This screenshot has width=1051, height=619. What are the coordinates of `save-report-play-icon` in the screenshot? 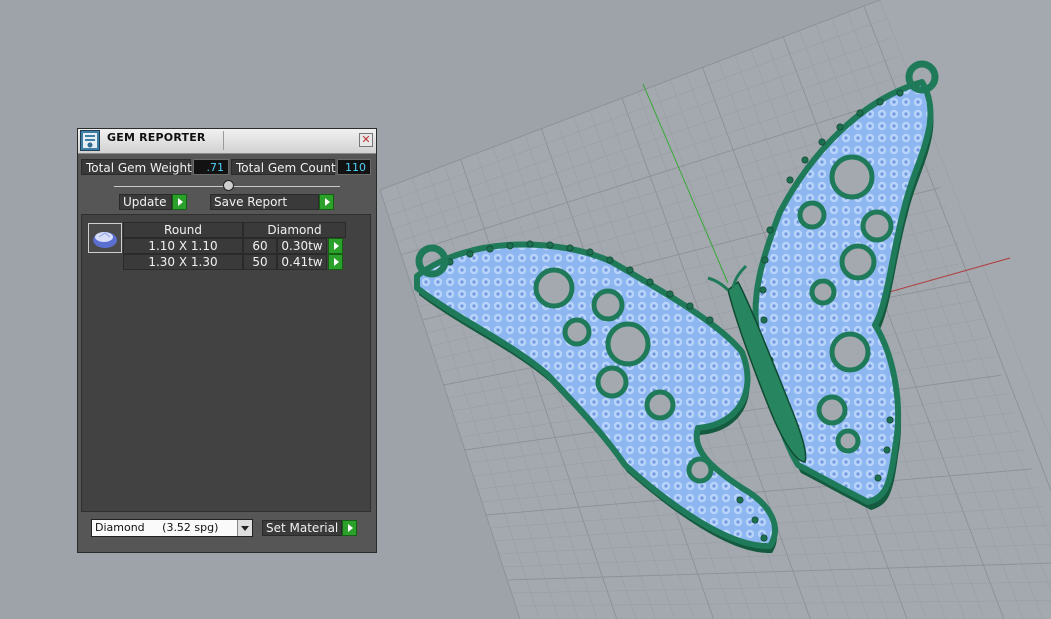 It's located at (326, 202).